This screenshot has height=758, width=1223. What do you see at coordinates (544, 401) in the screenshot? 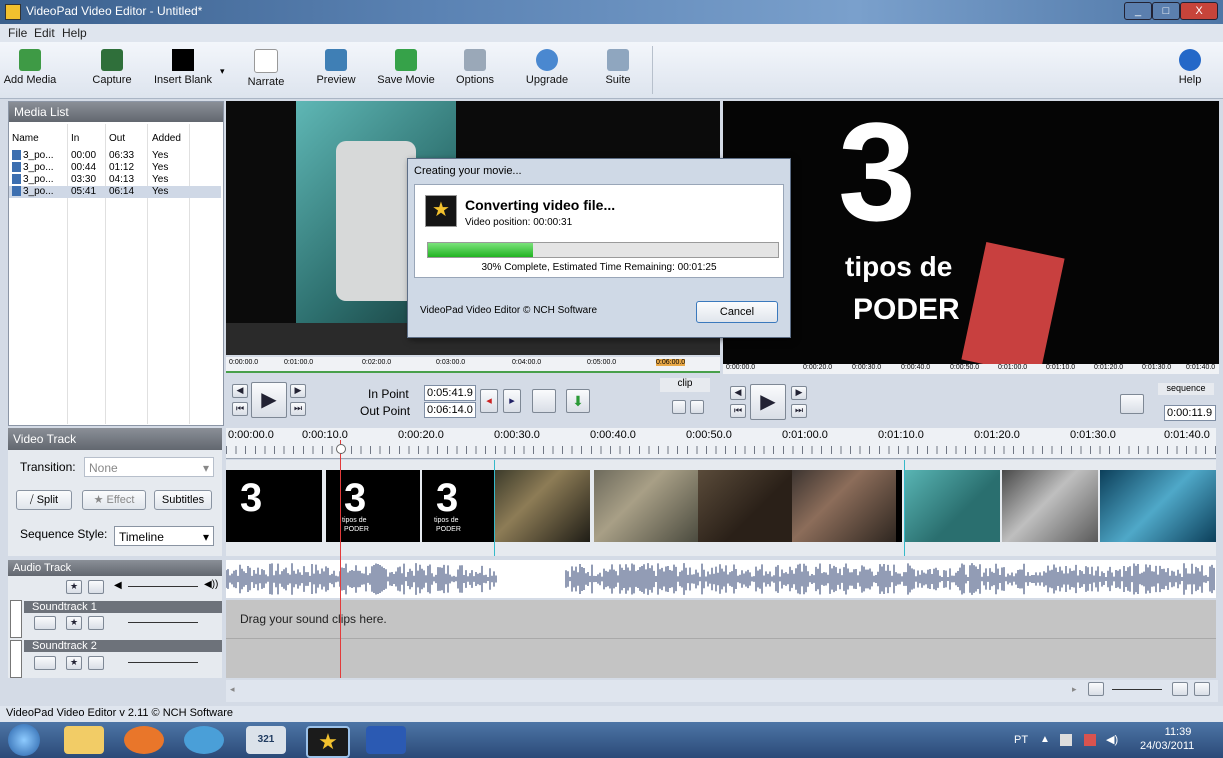
I see `split-clip-icon` at bounding box center [544, 401].